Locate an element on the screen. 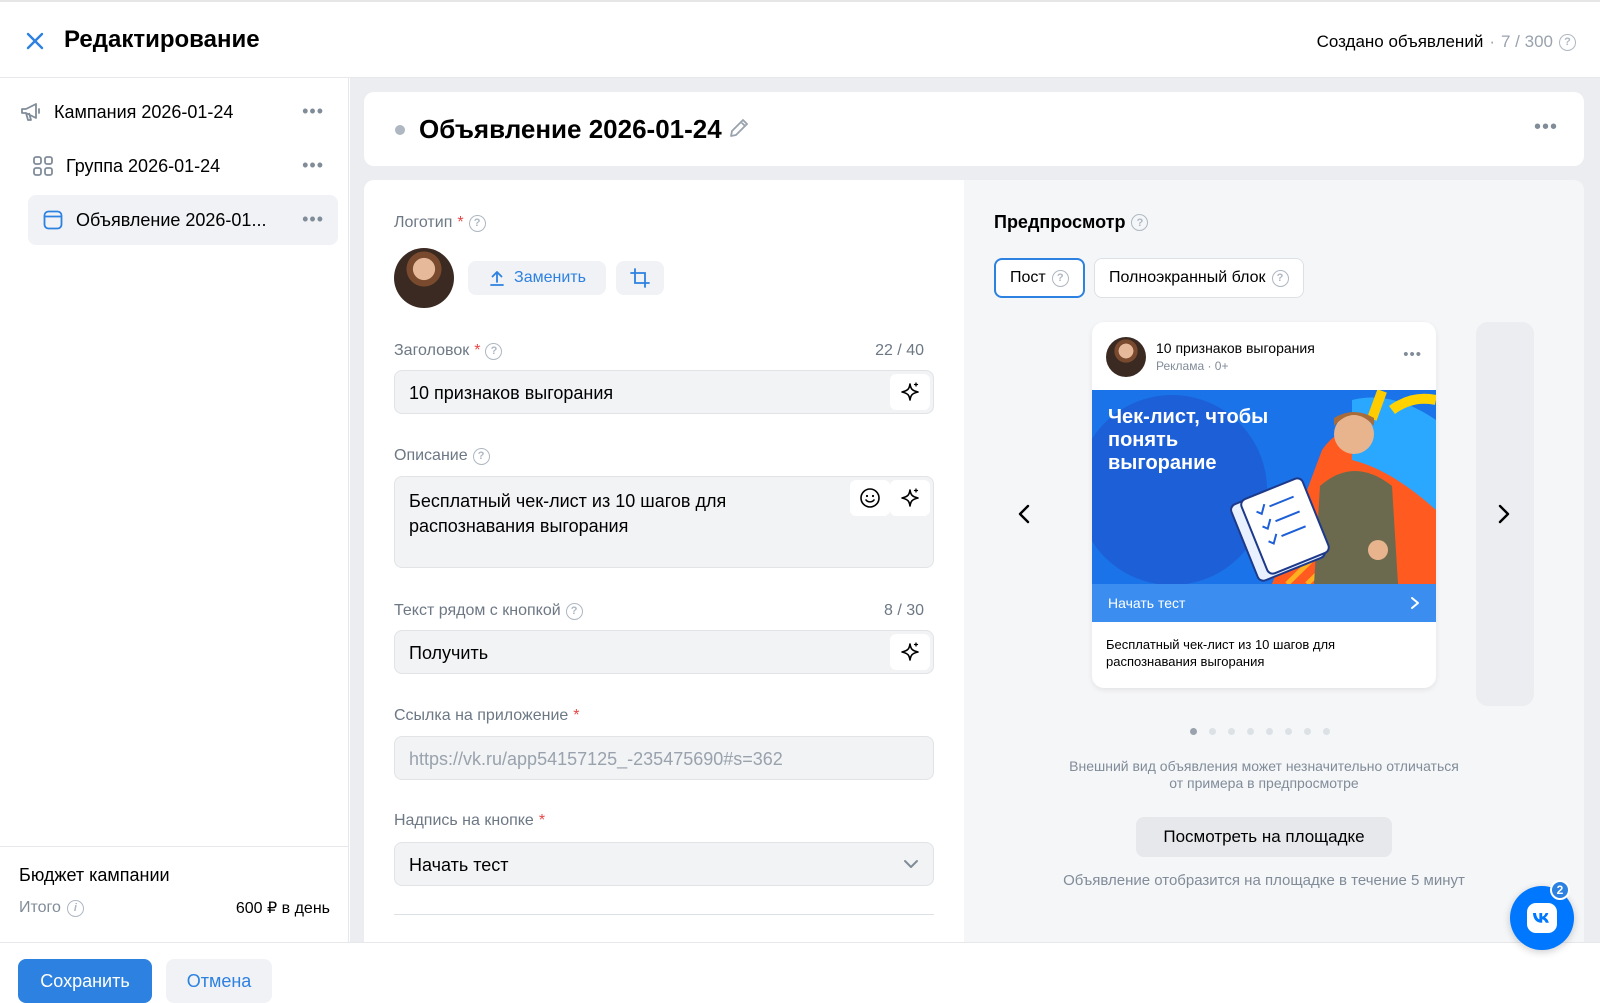 The width and height of the screenshot is (1600, 1003). button-caption-field-label: Надпись на кнопке * is located at coordinates (469, 821).